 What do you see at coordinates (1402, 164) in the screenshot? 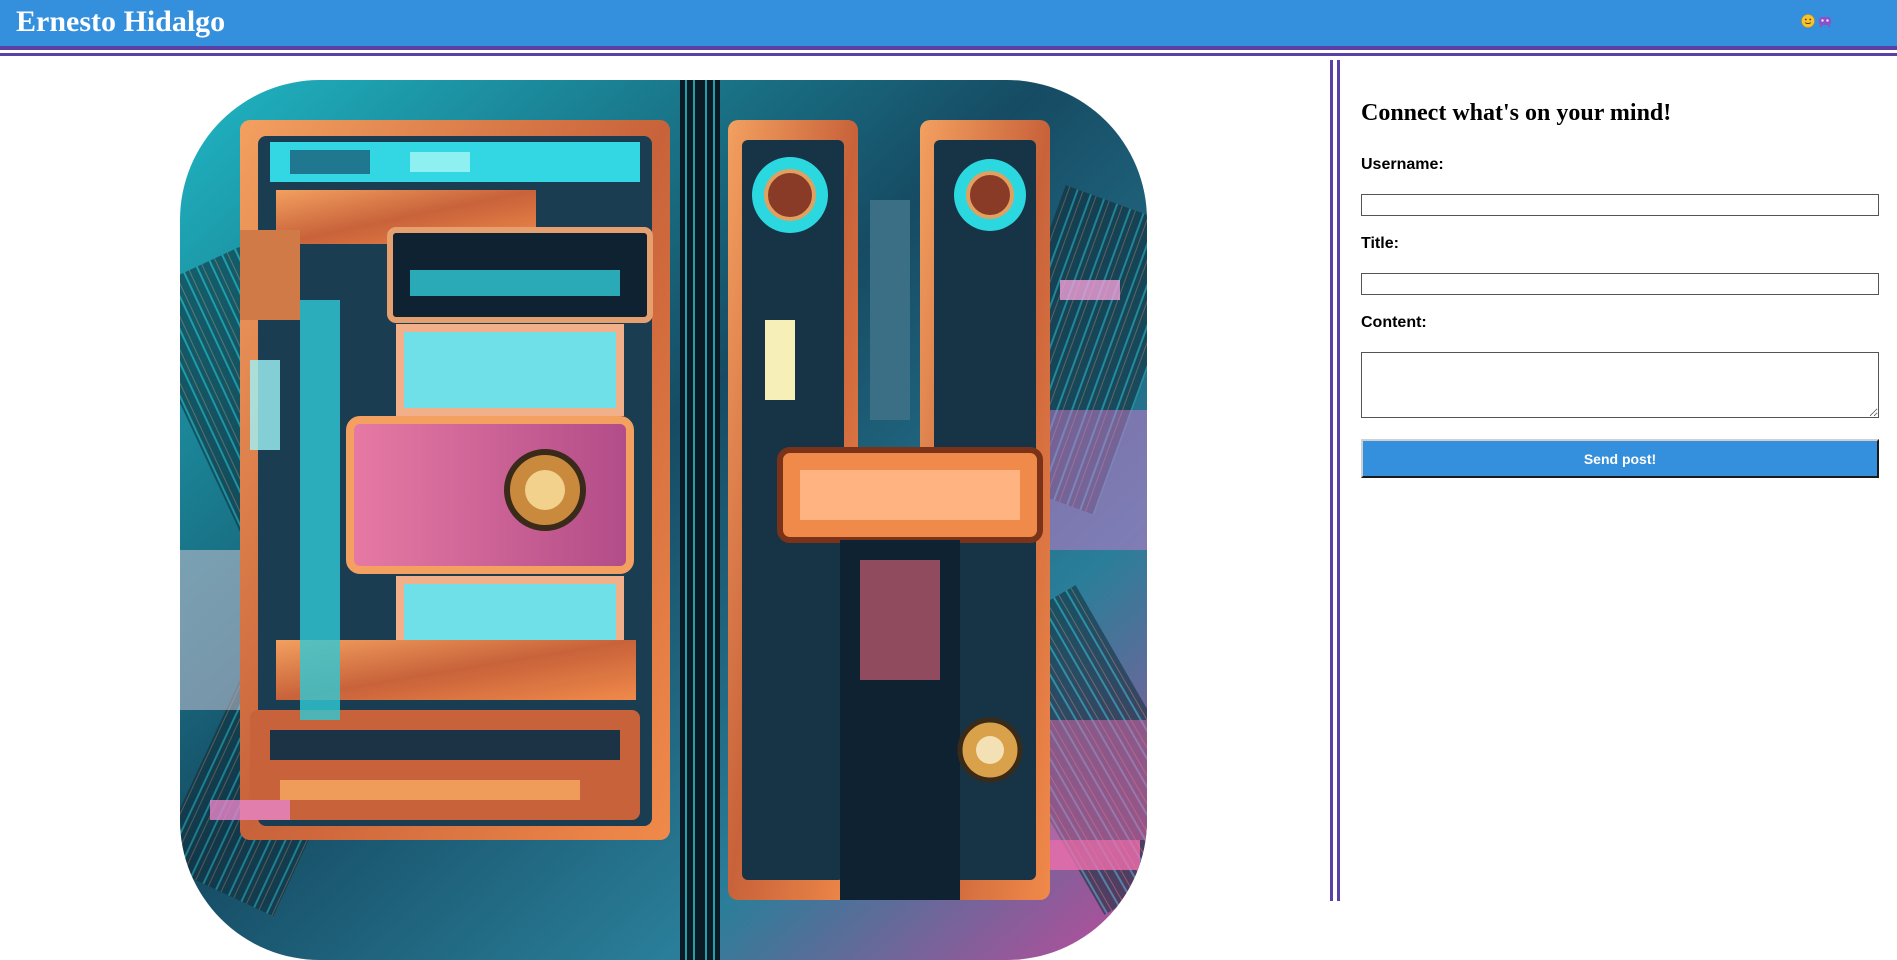
I see `username-label: Username:` at bounding box center [1402, 164].